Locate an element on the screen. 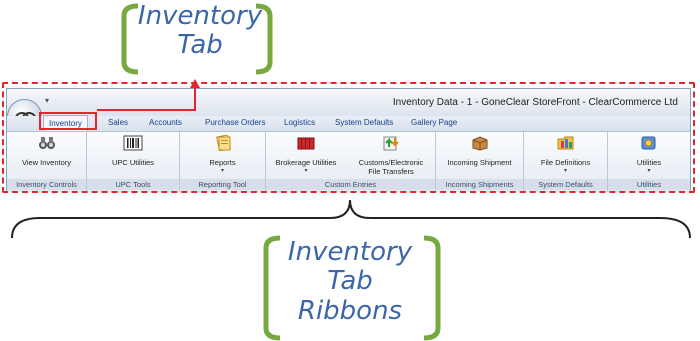 Image resolution: width=700 pixels, height=341 pixels. curly-brace-shape is located at coordinates (351, 219).